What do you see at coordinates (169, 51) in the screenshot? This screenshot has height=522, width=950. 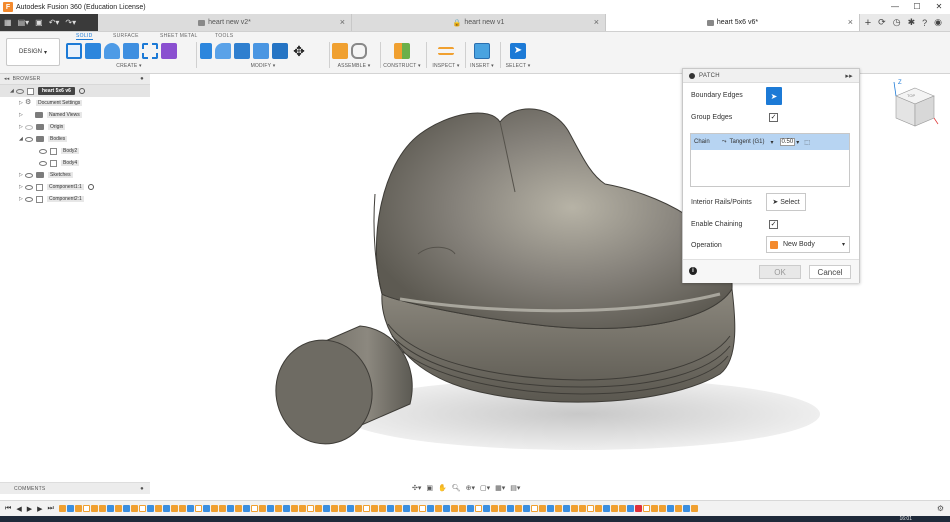 I see `form-icon` at bounding box center [169, 51].